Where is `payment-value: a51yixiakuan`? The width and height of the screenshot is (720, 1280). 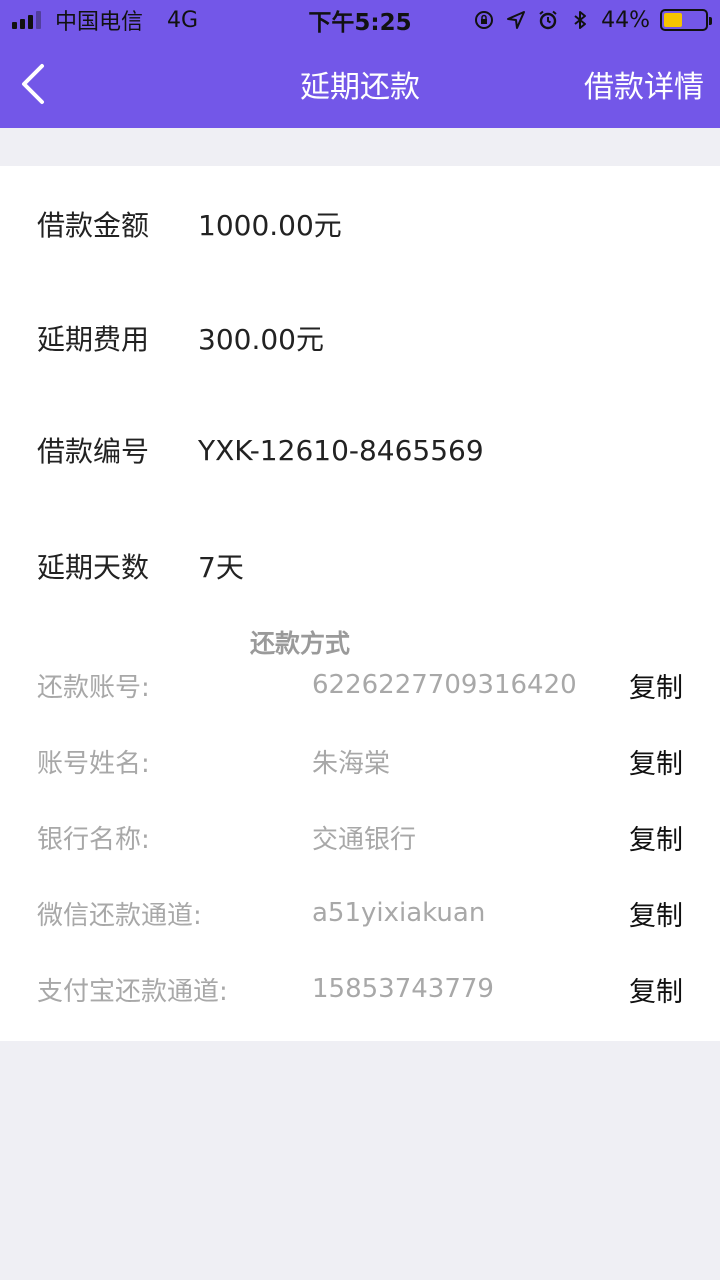 payment-value: a51yixiakuan is located at coordinates (399, 913).